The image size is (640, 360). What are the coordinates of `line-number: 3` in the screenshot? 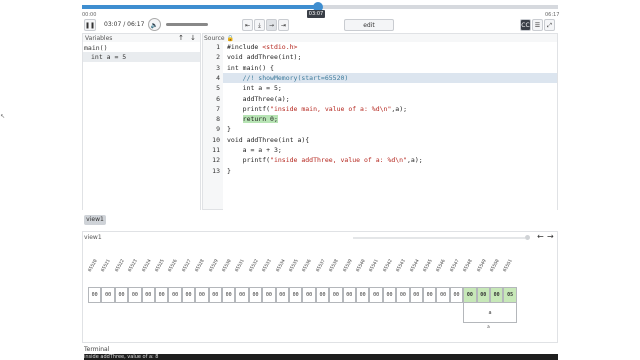 It's located at (218, 67).